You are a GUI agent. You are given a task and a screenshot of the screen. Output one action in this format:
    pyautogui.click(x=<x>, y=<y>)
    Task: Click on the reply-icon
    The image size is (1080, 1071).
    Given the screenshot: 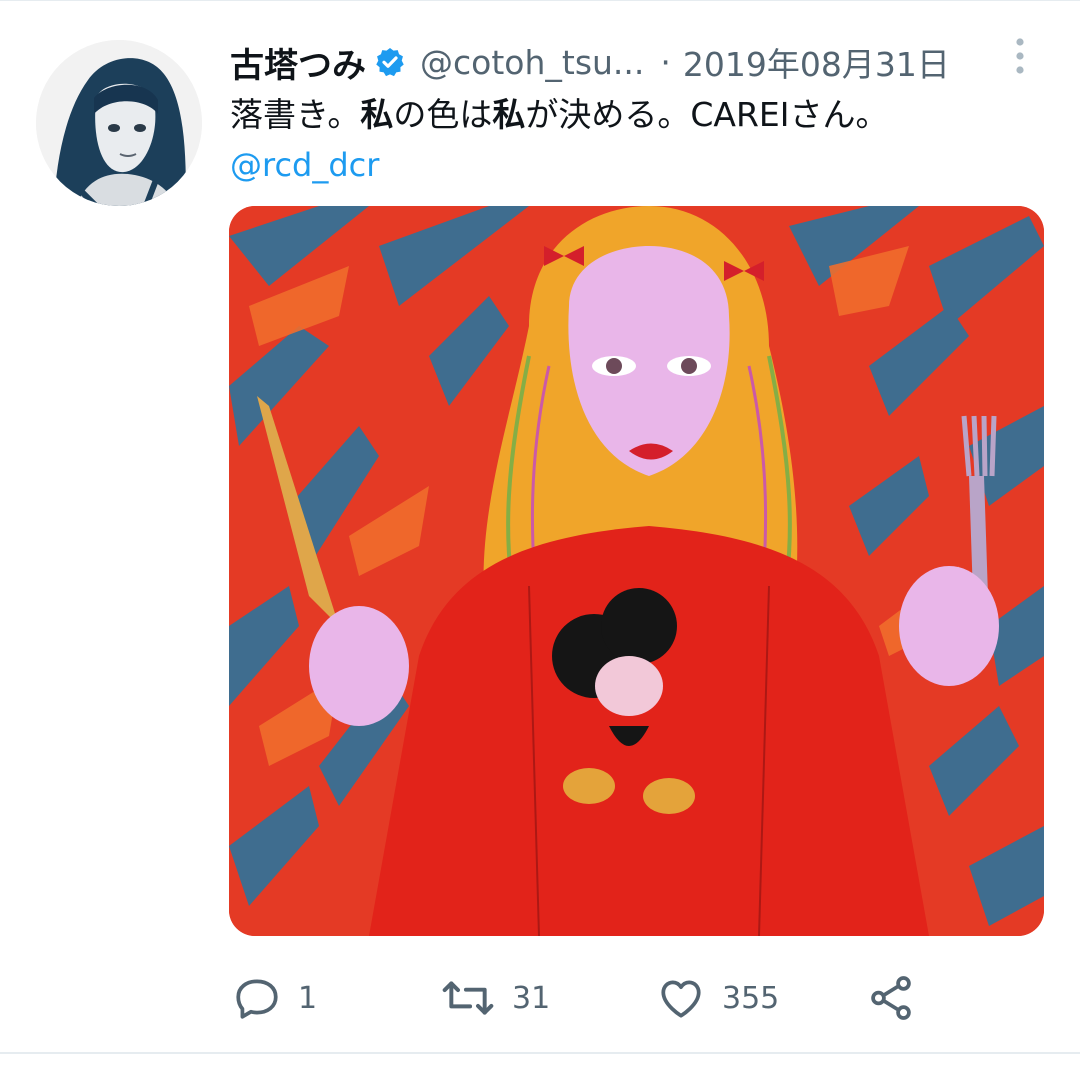 What is the action you would take?
    pyautogui.click(x=257, y=999)
    